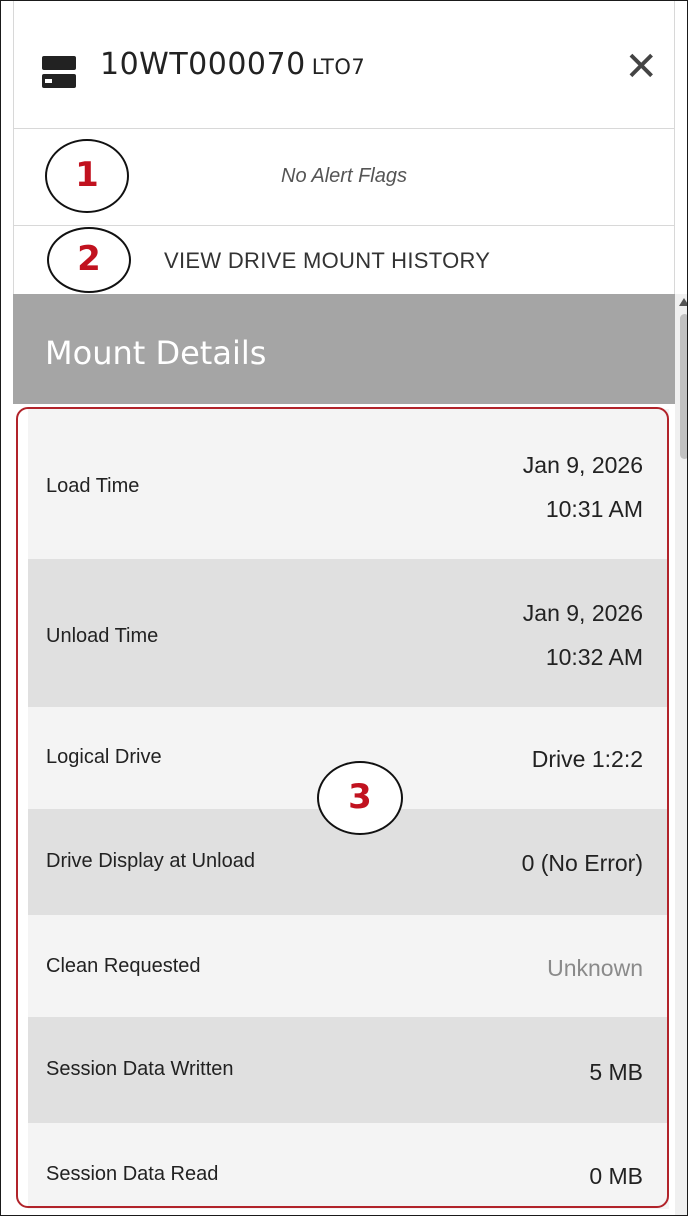 The height and width of the screenshot is (1216, 688). I want to click on section-title: Mount Details, so click(156, 353).